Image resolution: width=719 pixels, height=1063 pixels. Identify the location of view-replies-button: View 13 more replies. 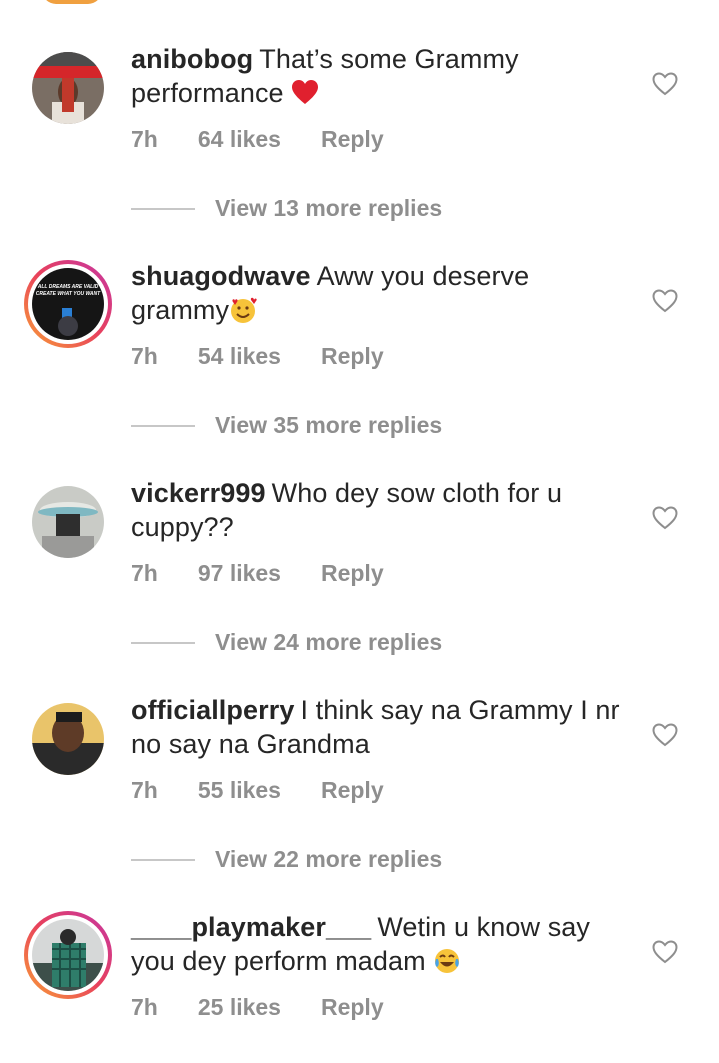
(286, 208).